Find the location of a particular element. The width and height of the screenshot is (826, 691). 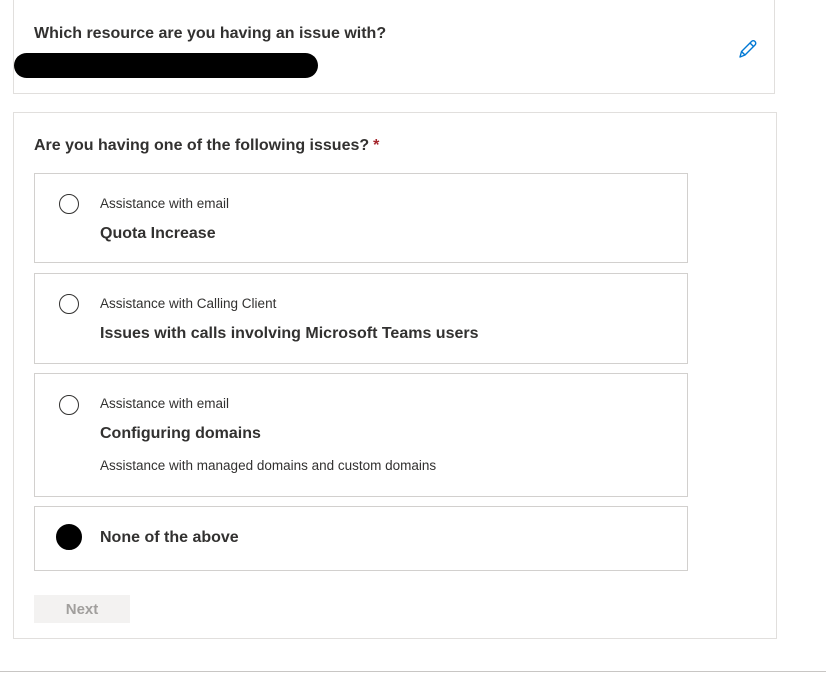

required-marker: * is located at coordinates (376, 145).